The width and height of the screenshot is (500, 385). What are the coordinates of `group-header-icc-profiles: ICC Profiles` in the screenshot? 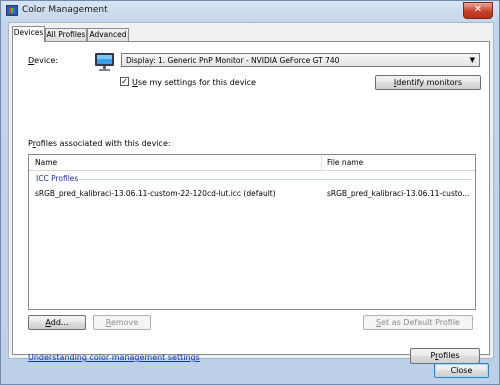 It's located at (57, 178).